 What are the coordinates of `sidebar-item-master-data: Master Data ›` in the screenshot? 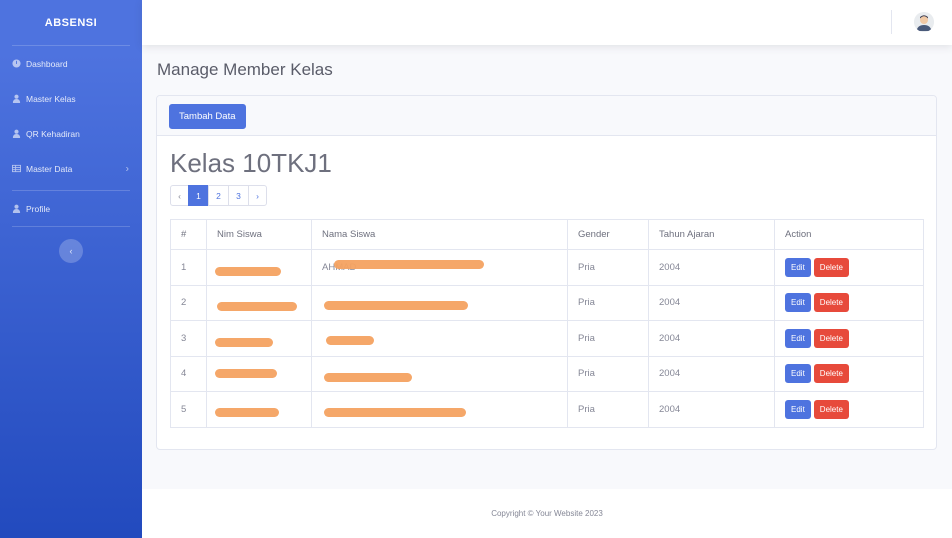 It's located at (71, 168).